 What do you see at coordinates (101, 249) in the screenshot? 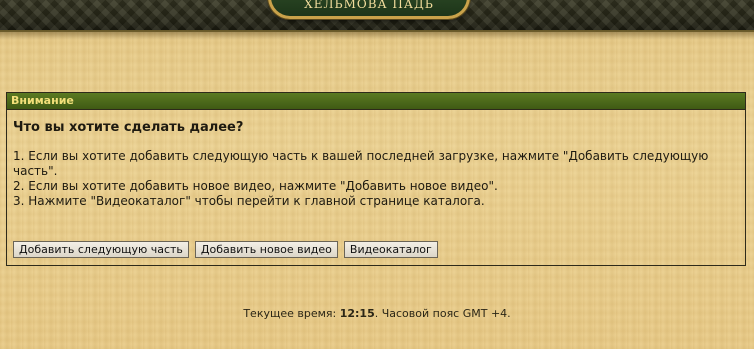
I see `add-next-part-button: Добавить следующую часть` at bounding box center [101, 249].